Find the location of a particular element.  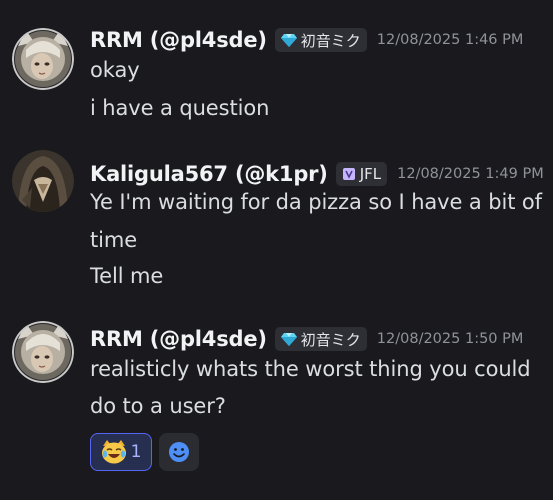

message-text: do to a user? is located at coordinates (158, 406).